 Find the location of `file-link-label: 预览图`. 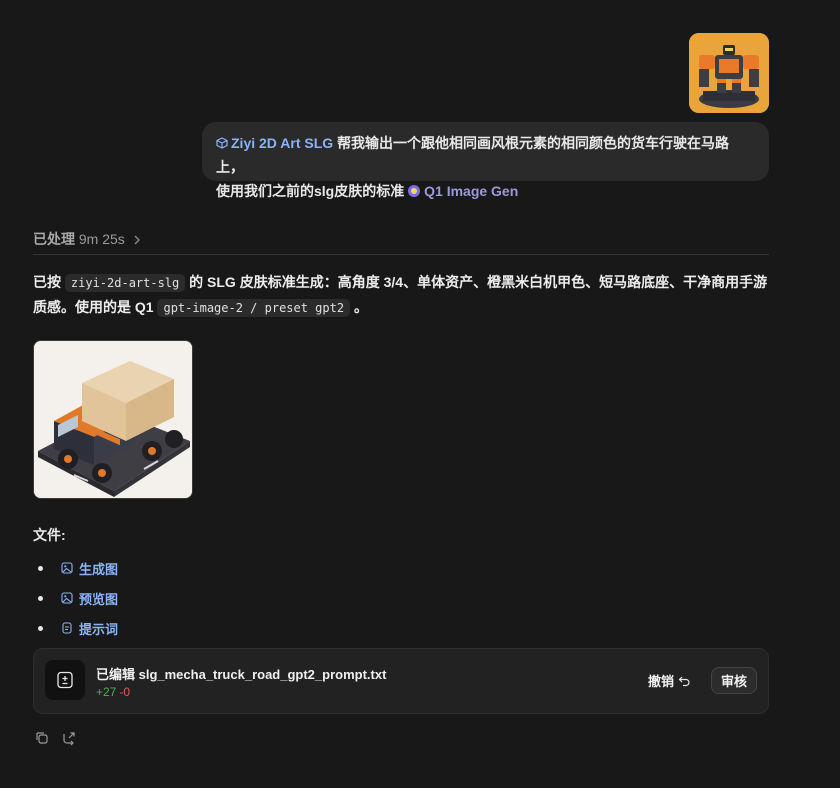

file-link-label: 预览图 is located at coordinates (98, 598).